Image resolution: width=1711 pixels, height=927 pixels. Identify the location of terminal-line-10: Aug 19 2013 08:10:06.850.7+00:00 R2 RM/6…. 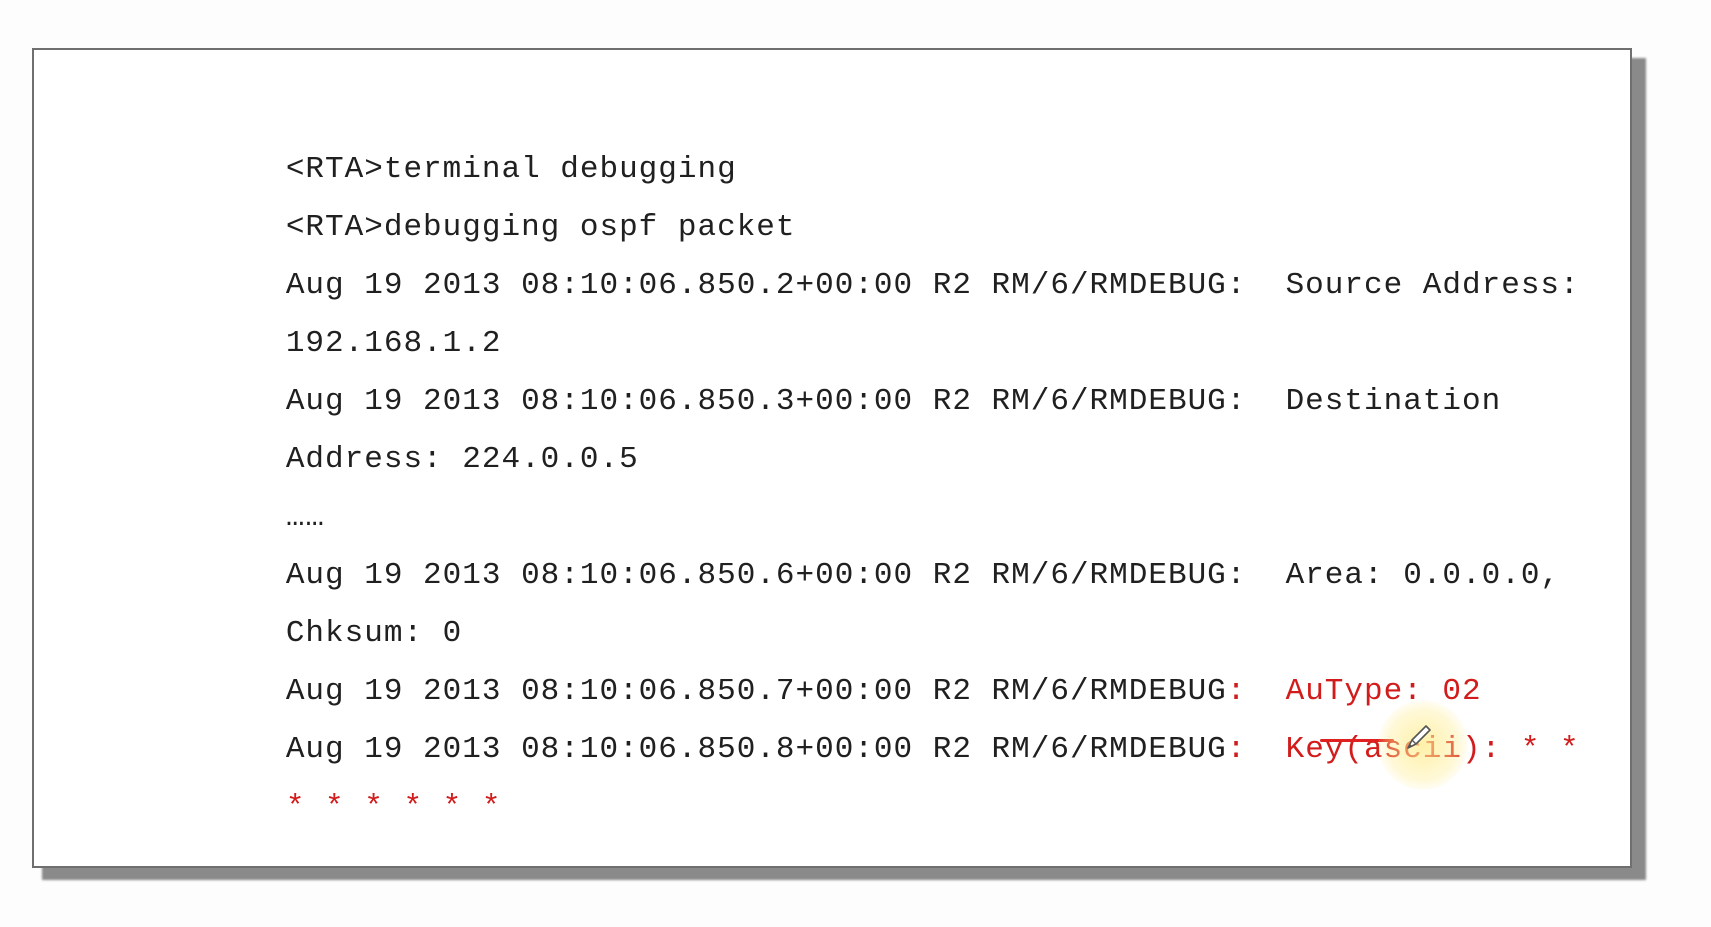
(805, 670).